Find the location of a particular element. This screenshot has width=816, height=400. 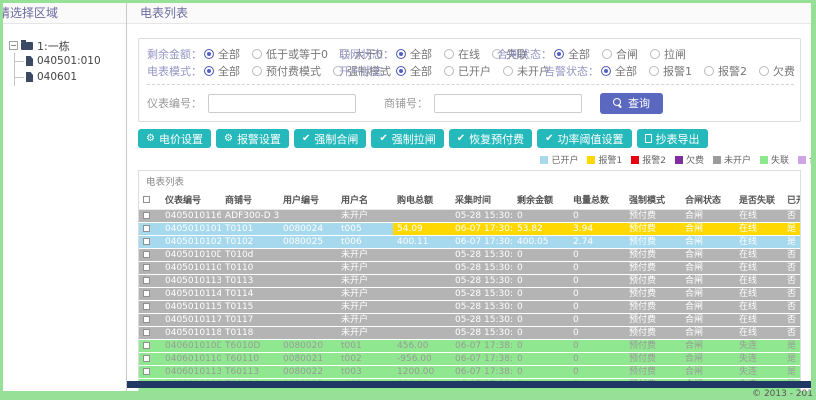

抄表导出-button: 抄表导出 is located at coordinates (672, 138).